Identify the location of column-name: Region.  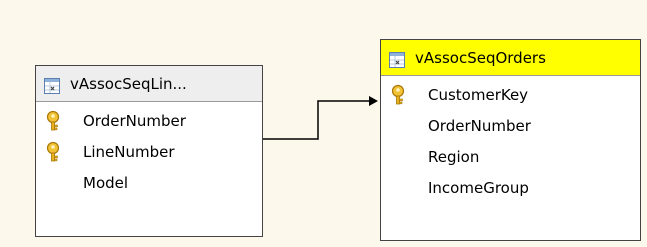
(454, 156).